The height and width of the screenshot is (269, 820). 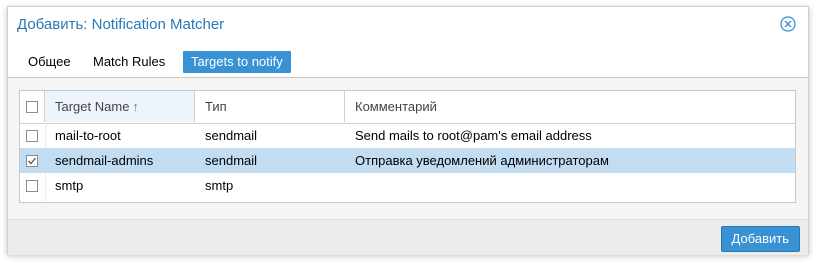 I want to click on column-label-comment: Комментарий, so click(x=396, y=106).